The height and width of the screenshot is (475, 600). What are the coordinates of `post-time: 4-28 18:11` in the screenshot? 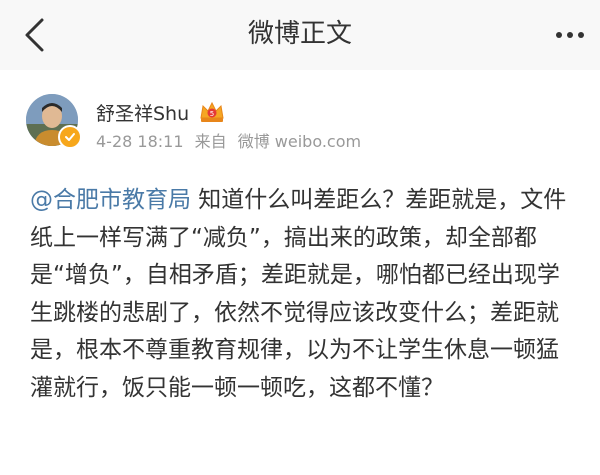 It's located at (140, 141).